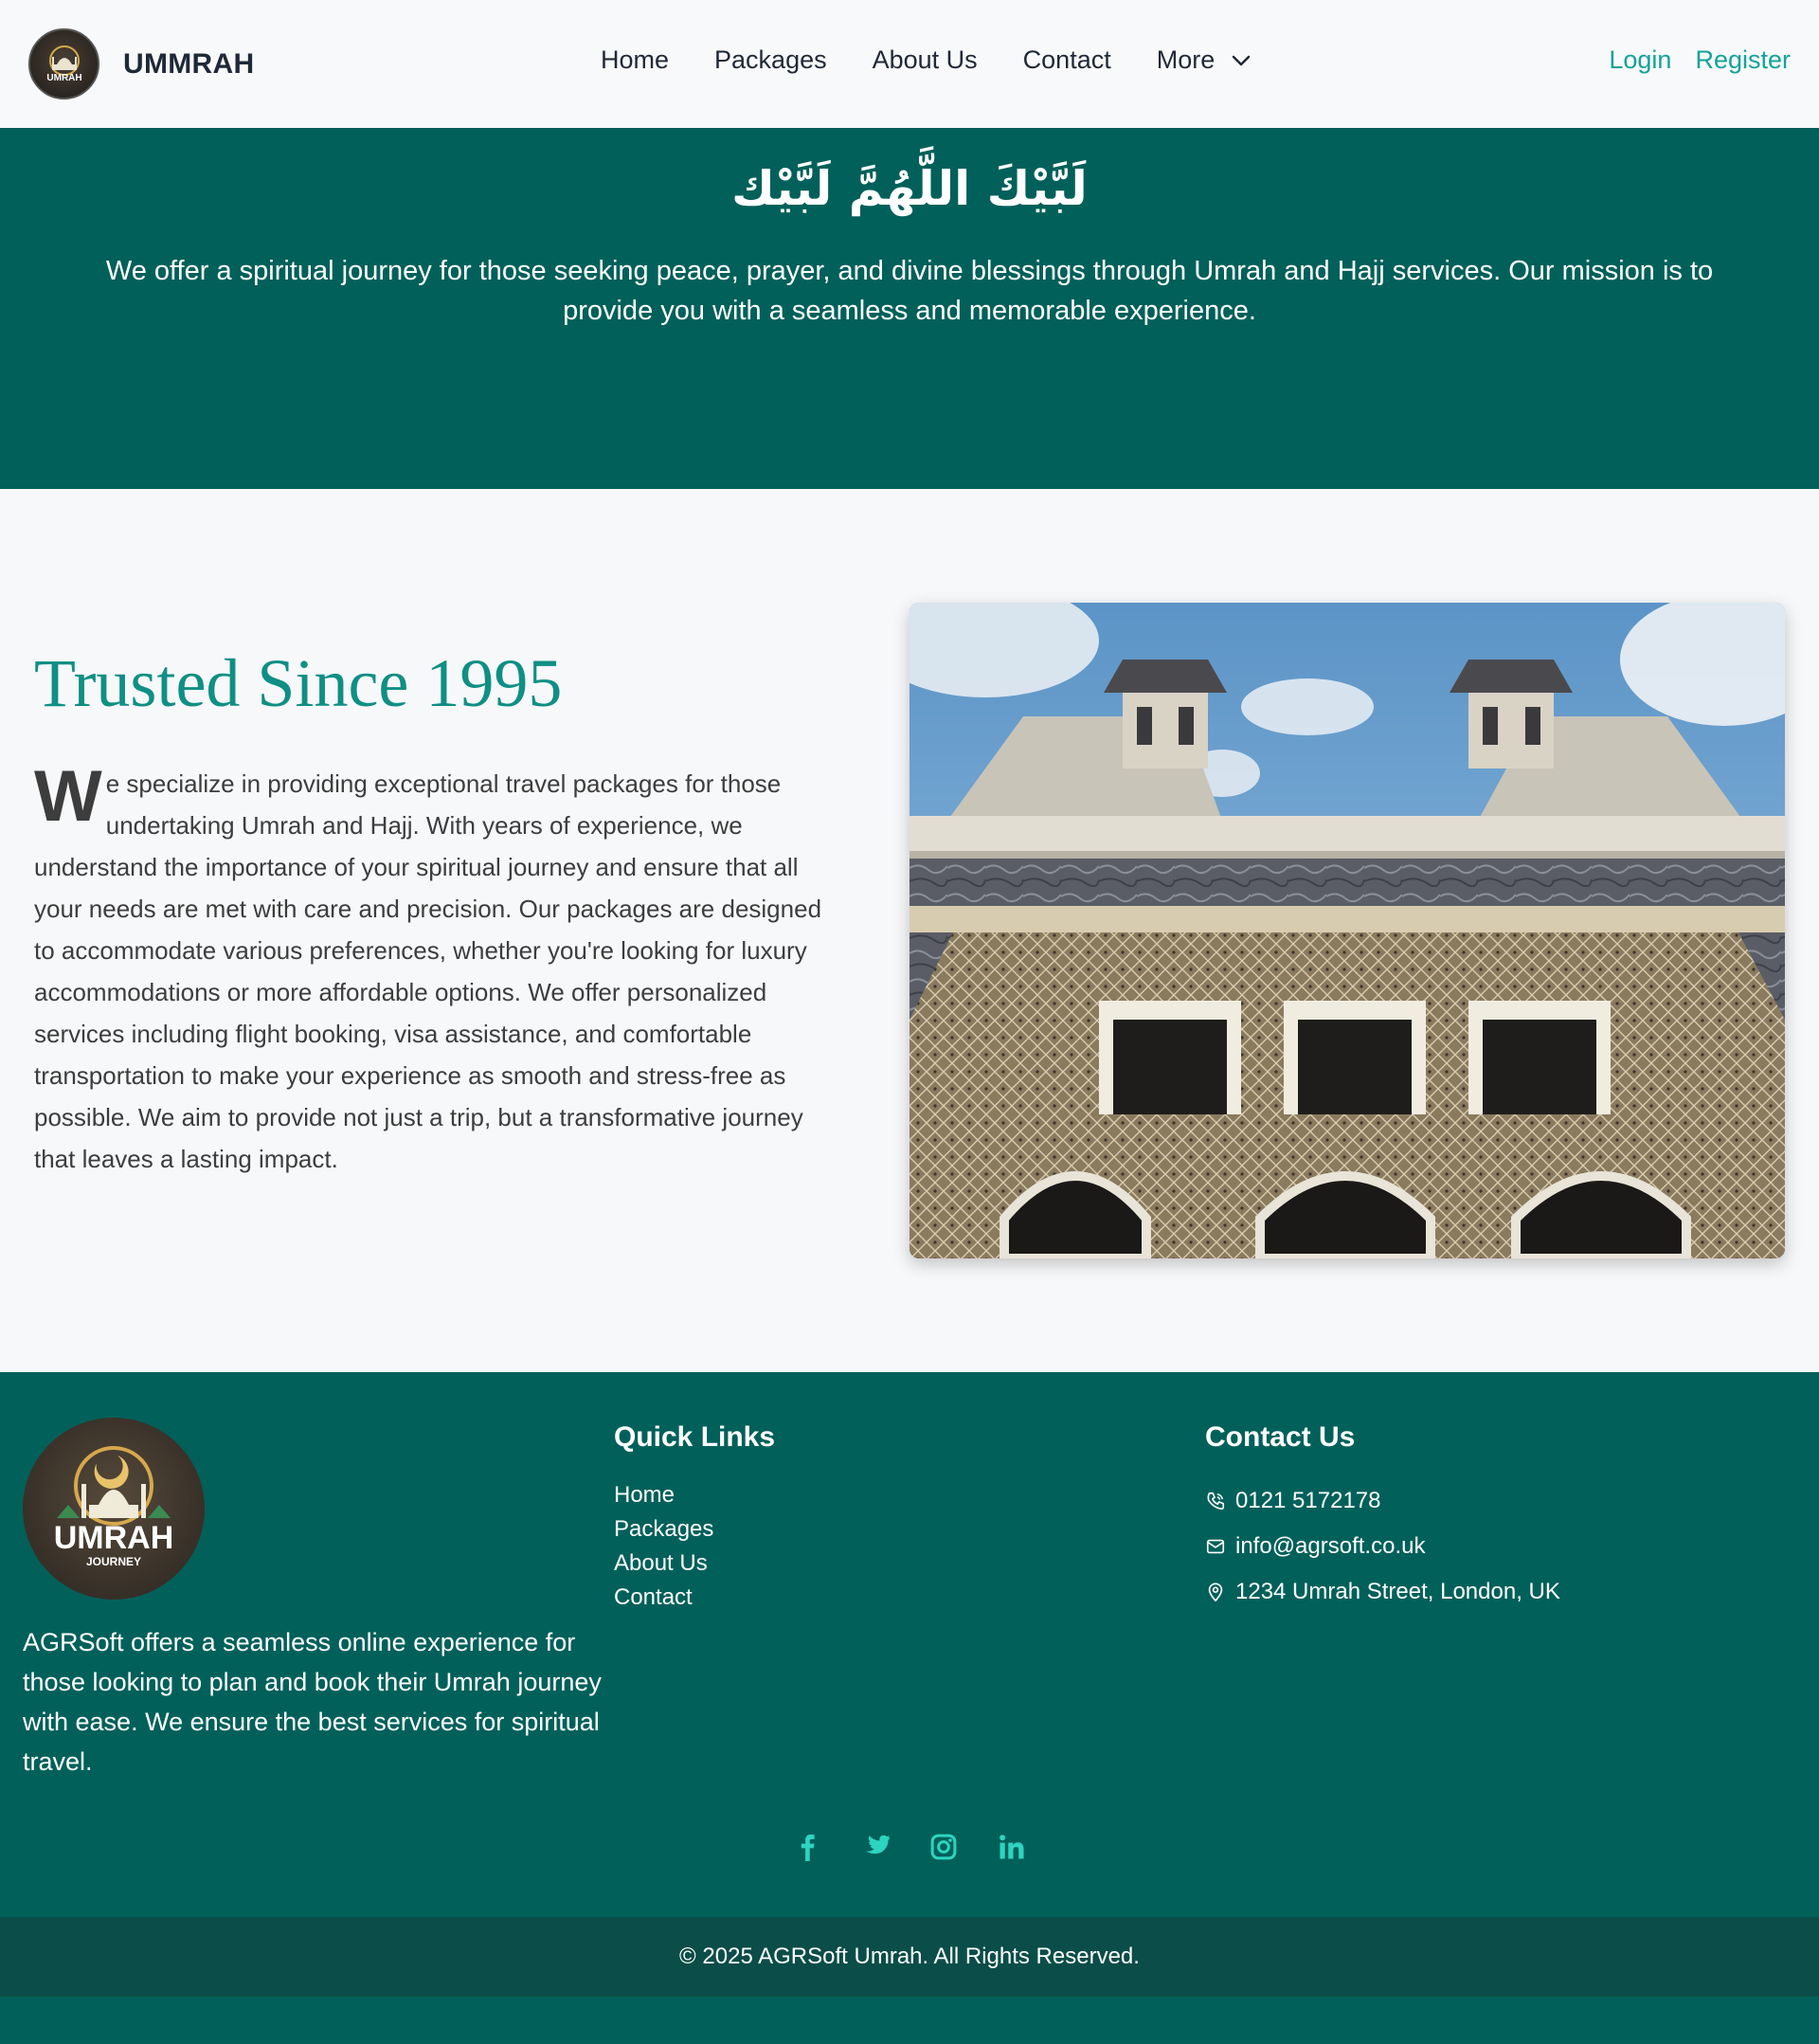  Describe the element at coordinates (1012, 1847) in the screenshot. I see `linkedin-icon` at that location.